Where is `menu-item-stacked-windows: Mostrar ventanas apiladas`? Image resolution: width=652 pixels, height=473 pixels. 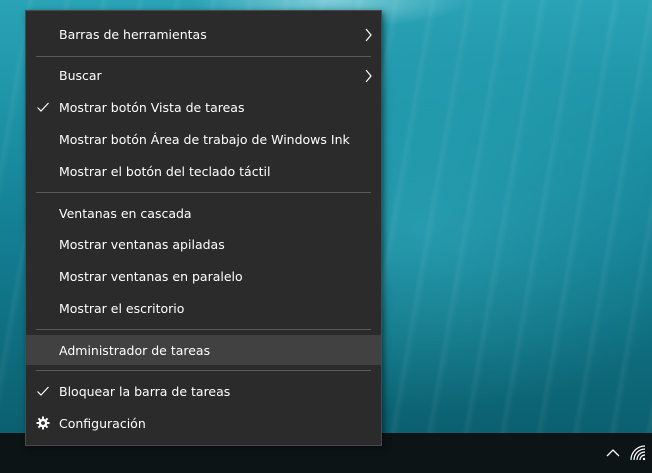
menu-item-stacked-windows: Mostrar ventanas apiladas is located at coordinates (203, 244).